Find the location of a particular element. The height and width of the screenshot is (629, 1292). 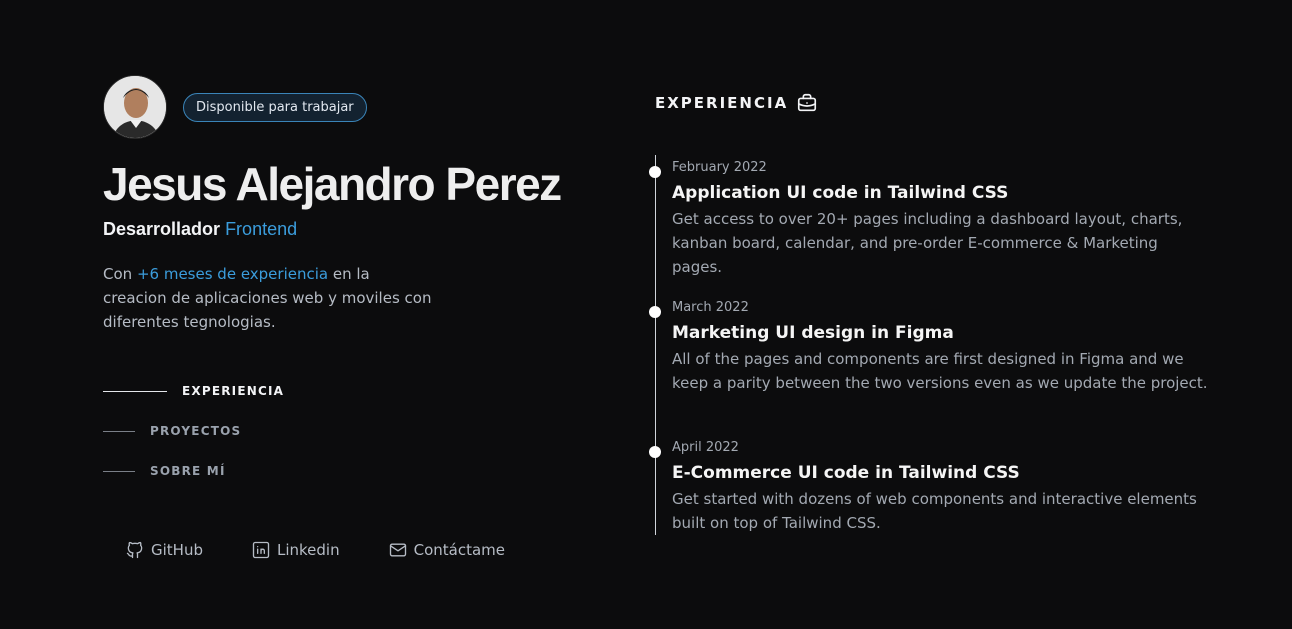

nav-item-proyectos: PROYECTOS is located at coordinates (193, 431).